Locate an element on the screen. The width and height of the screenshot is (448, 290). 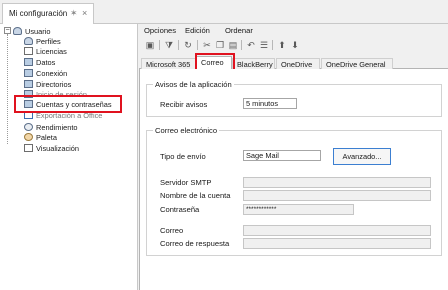
document-tabstrip: Mi configuración ✶ × is located at coordinates (224, 12).